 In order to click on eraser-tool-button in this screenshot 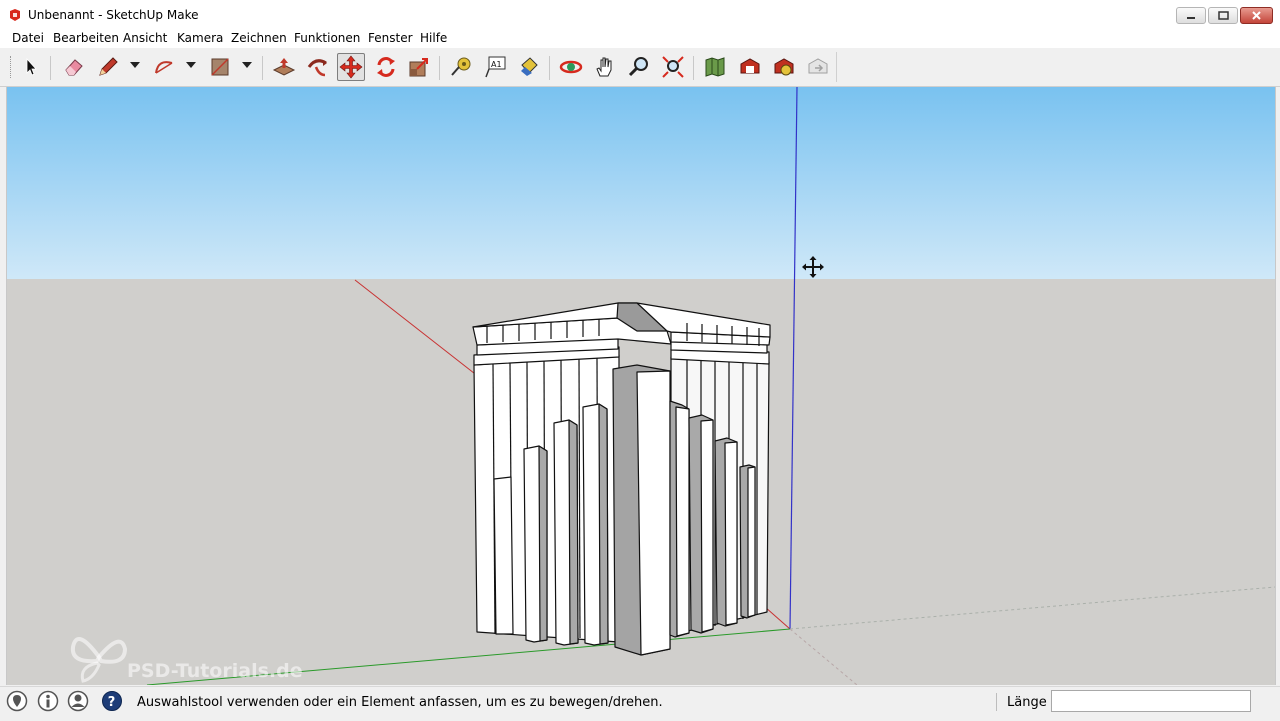, I will do `click(74, 67)`.